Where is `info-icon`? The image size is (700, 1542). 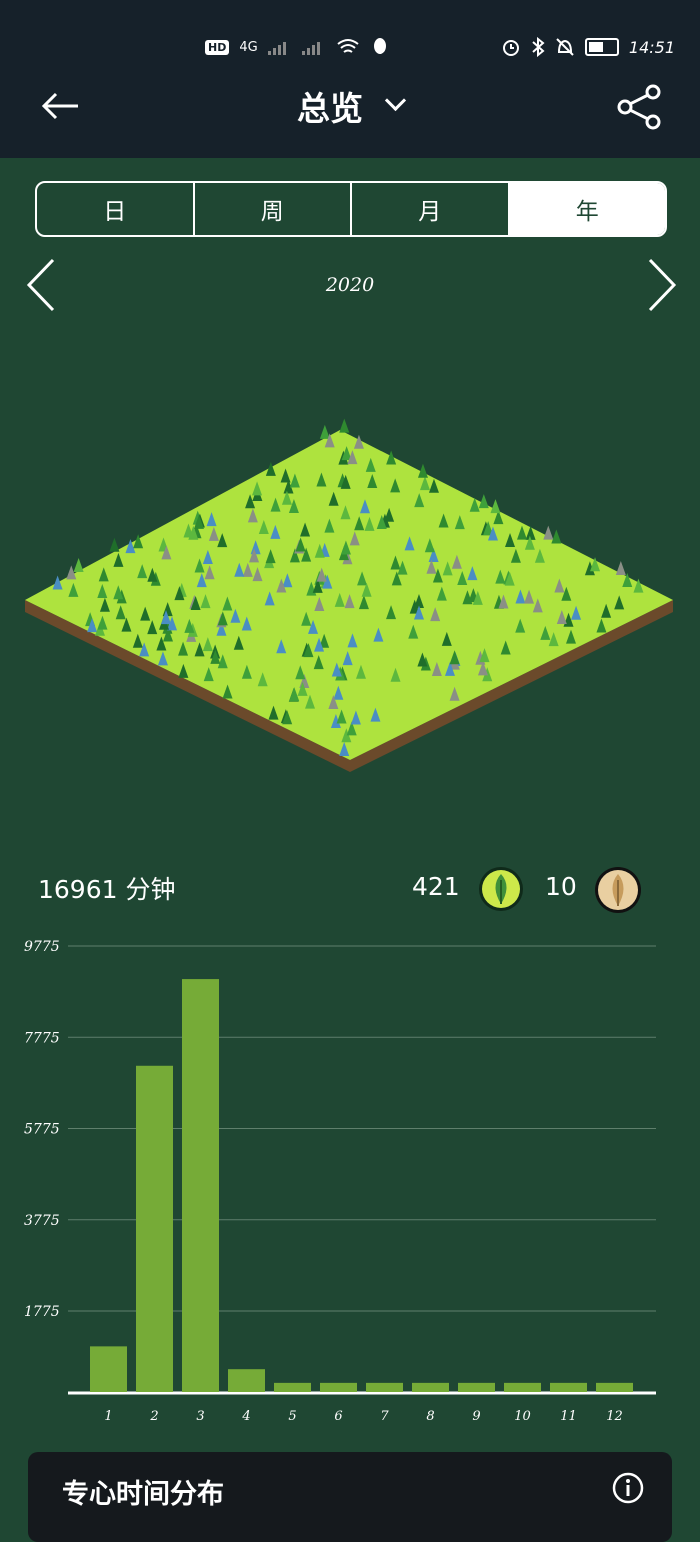 info-icon is located at coordinates (628, 1488).